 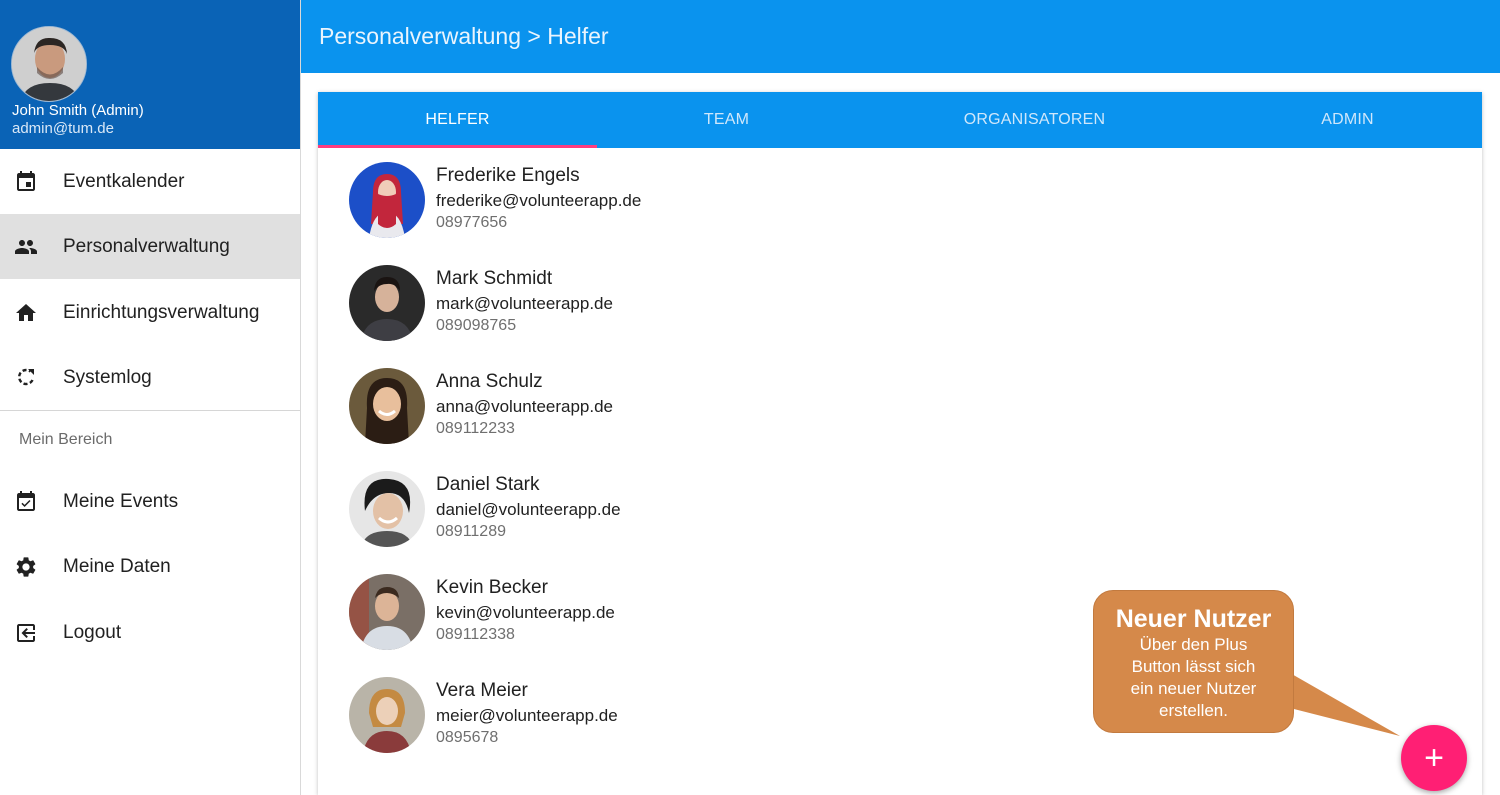 I want to click on nav-label: Eventkalender, so click(x=124, y=181).